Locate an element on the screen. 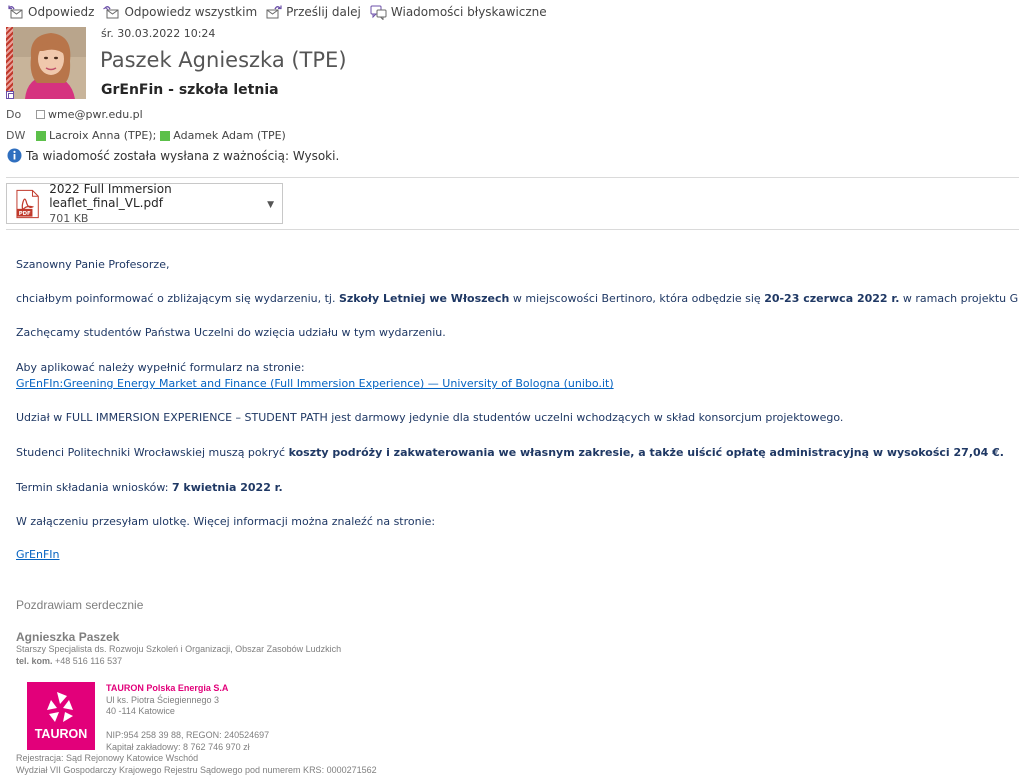  forward-label: Prześlij dalej is located at coordinates (323, 12).